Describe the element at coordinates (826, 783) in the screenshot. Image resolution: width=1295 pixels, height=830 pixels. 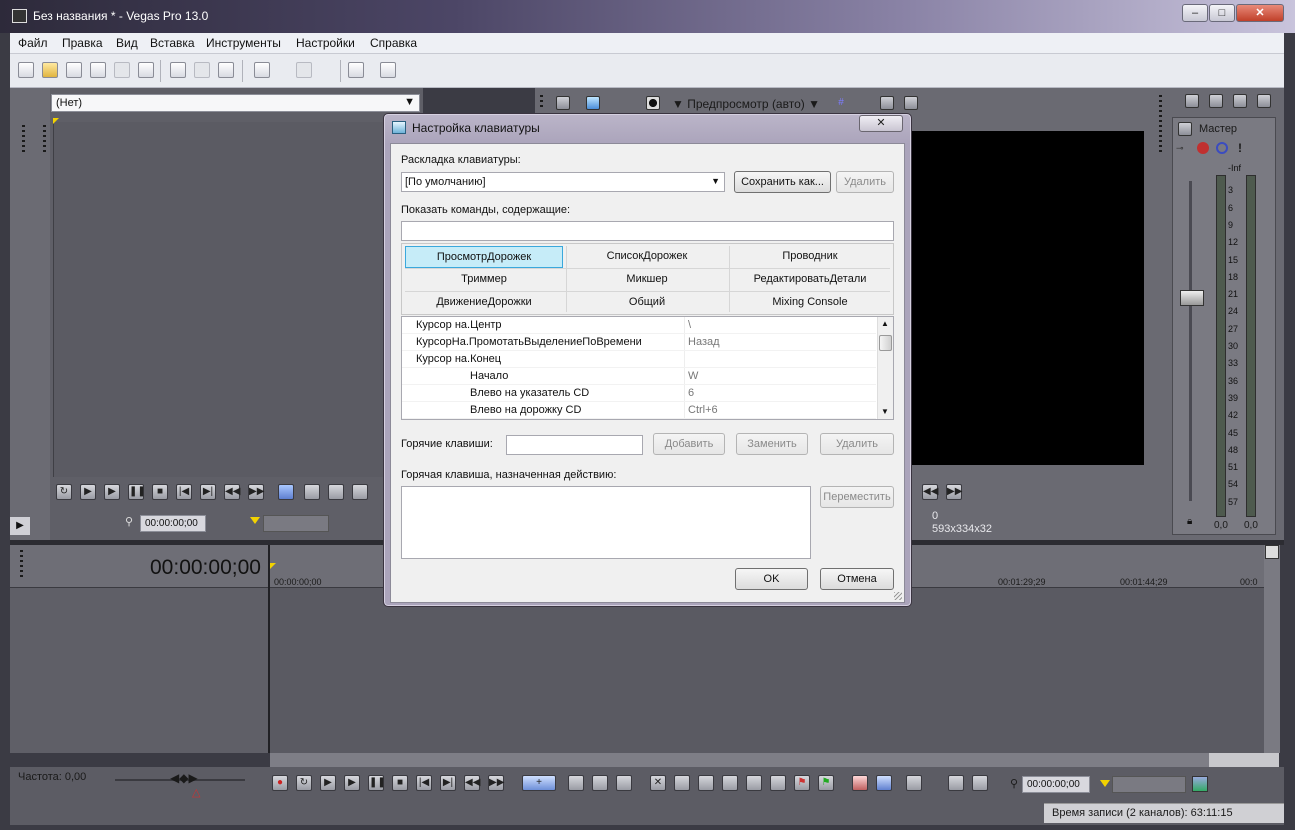
I see `region-icon: ⚑` at that location.